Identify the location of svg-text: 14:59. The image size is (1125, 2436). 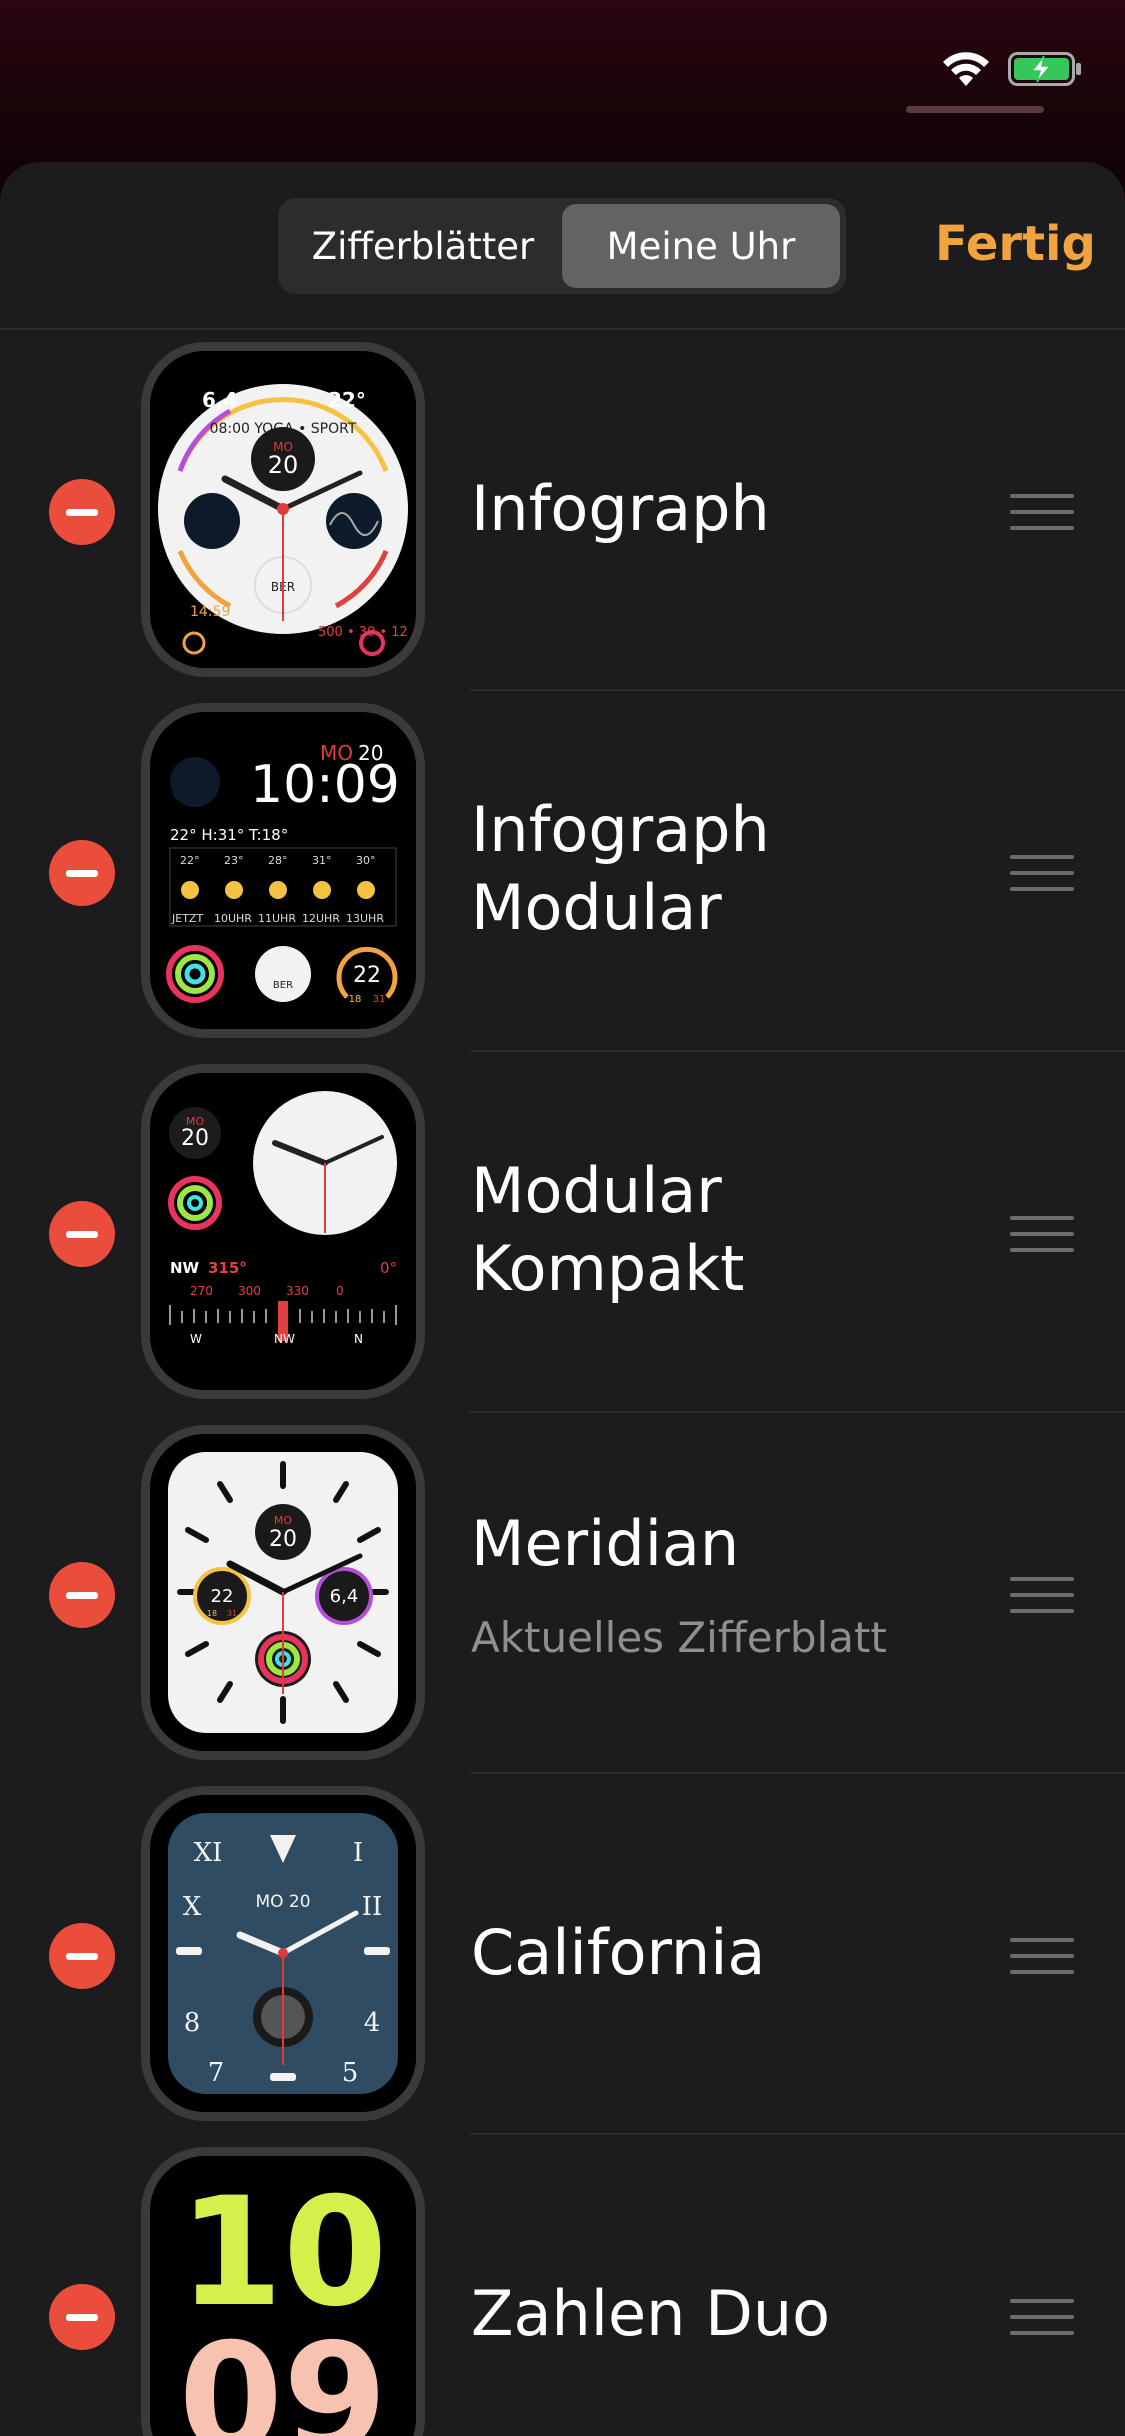
(210, 612).